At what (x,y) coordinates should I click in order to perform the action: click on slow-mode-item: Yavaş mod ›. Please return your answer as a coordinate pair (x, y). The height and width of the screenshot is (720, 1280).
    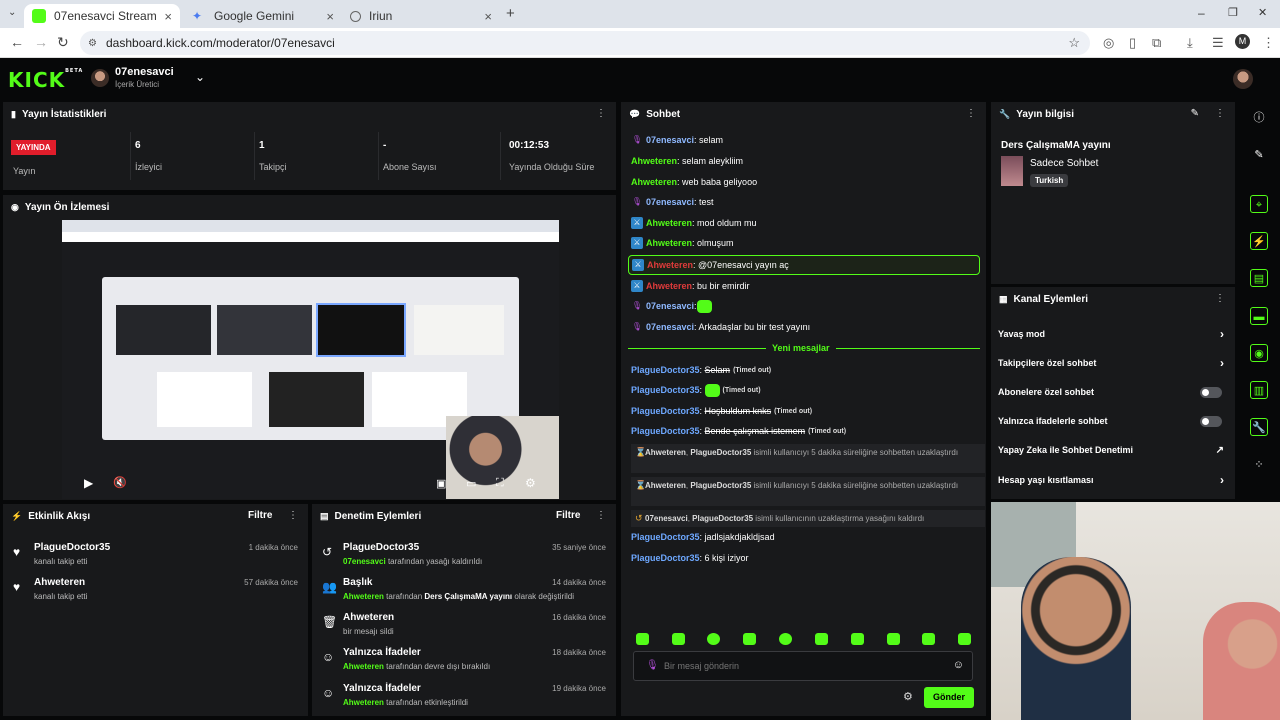
    Looking at the image, I should click on (1114, 334).